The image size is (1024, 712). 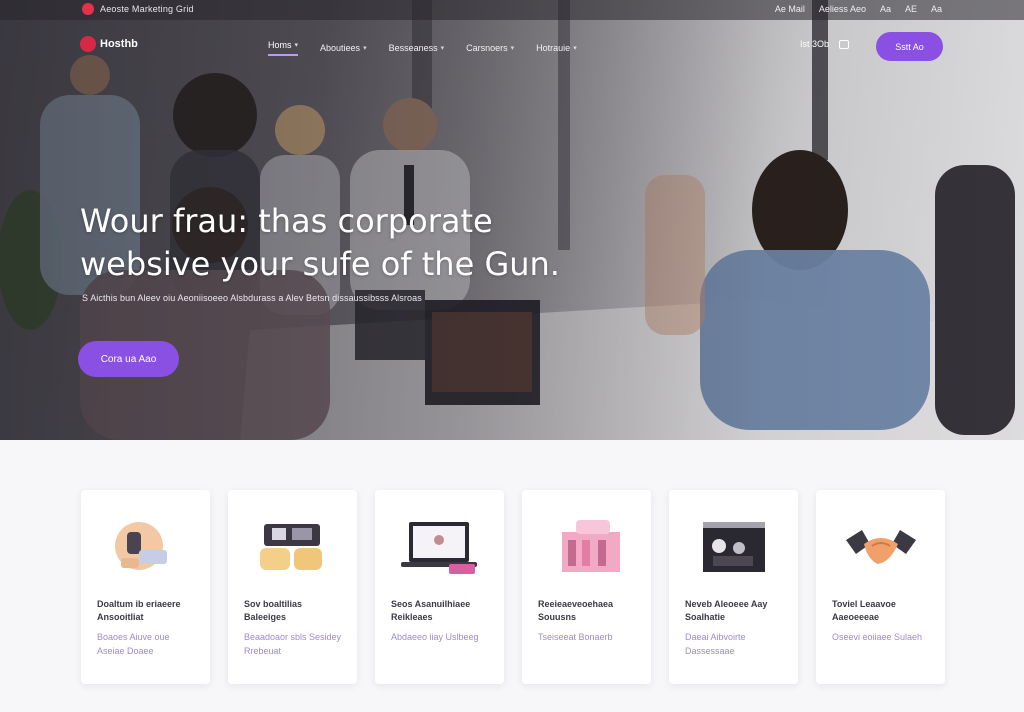 What do you see at coordinates (340, 48) in the screenshot?
I see `nav-item-label: Aboutiees` at bounding box center [340, 48].